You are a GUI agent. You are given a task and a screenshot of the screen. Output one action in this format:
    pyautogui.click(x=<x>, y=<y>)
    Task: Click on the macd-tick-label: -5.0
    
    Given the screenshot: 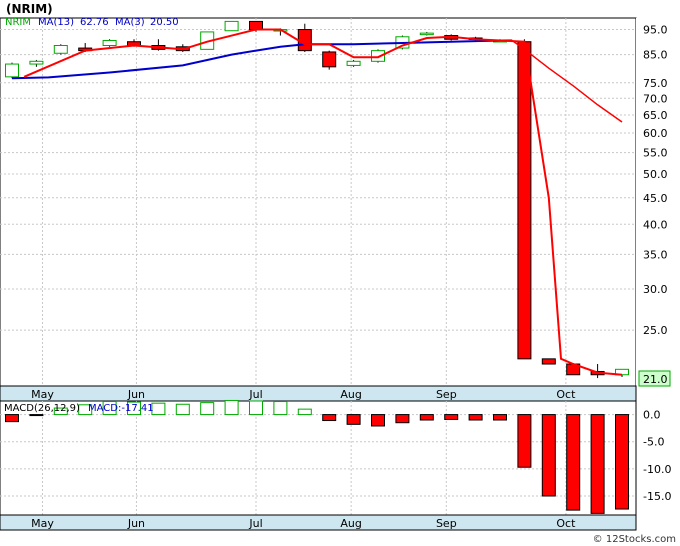 What is the action you would take?
    pyautogui.click(x=653, y=442)
    